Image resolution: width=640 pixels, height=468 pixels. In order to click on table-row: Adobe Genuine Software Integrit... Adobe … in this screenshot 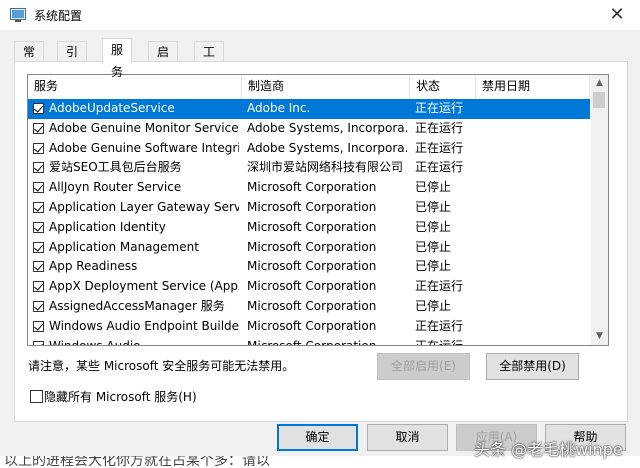, I will do `click(309, 149)`.